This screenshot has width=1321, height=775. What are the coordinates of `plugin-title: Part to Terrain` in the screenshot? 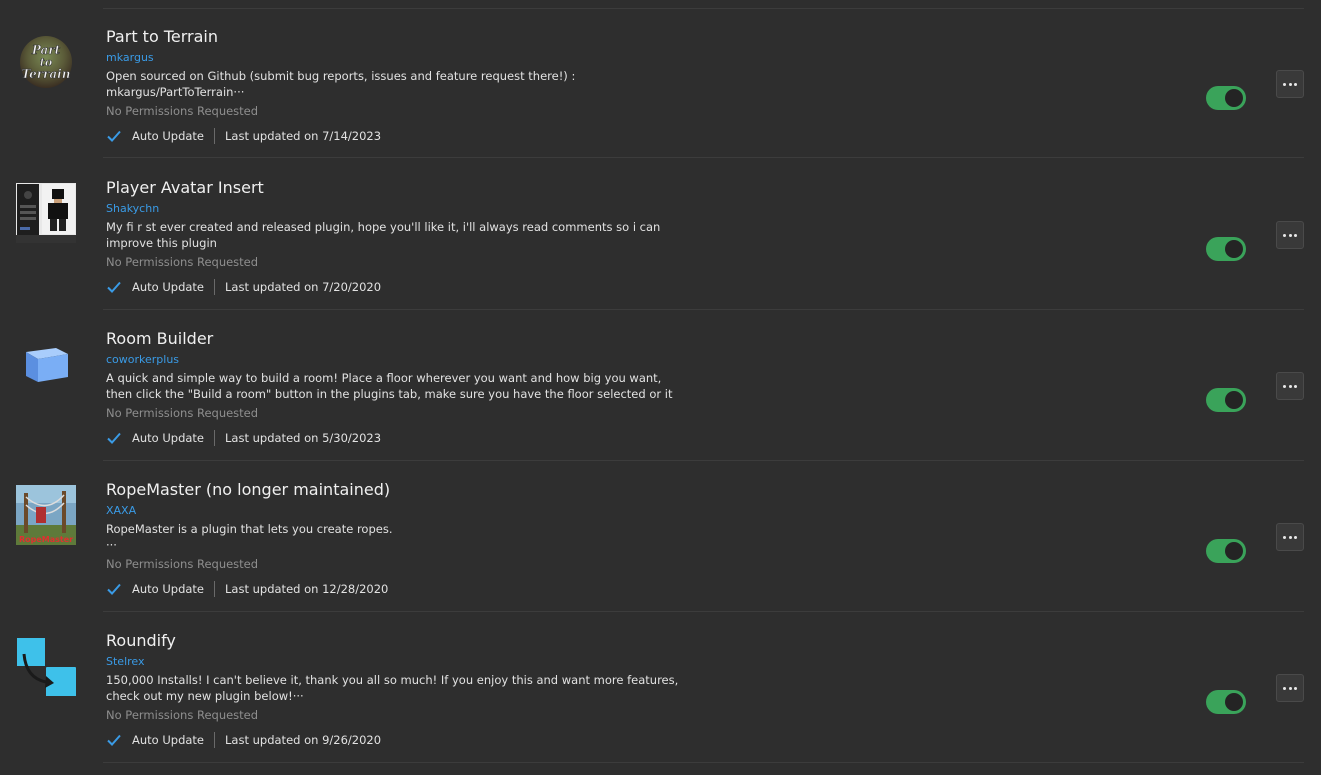 It's located at (162, 36).